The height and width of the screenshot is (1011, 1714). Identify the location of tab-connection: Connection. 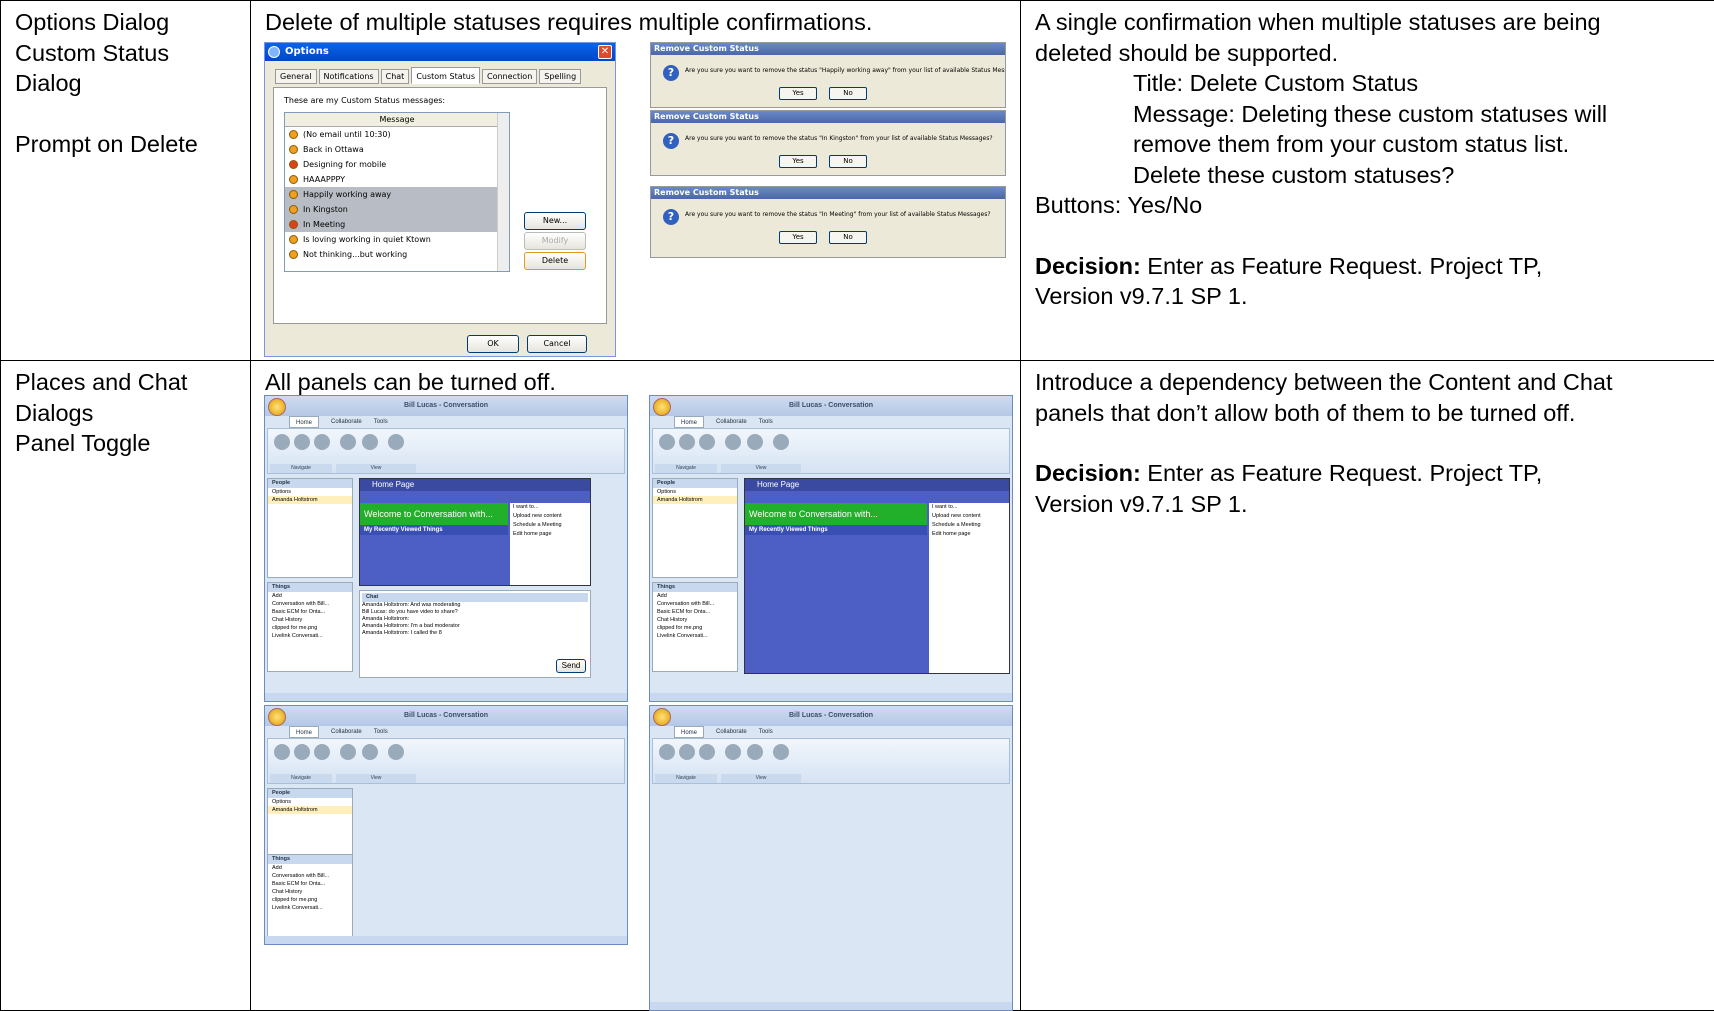
(510, 76).